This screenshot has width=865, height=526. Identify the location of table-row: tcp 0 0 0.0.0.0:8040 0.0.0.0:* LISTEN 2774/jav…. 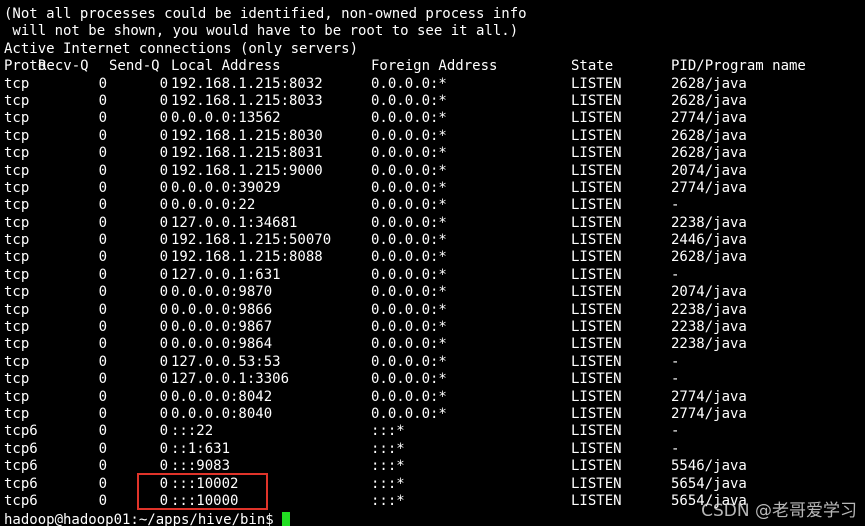
(434, 414).